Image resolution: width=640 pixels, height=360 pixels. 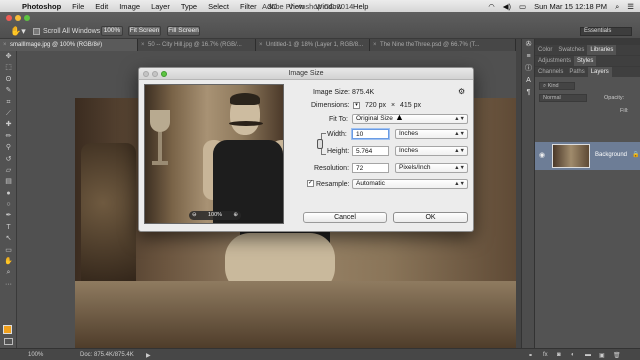 I want to click on layer-background: ◉ Background 🔒, so click(x=587, y=156).